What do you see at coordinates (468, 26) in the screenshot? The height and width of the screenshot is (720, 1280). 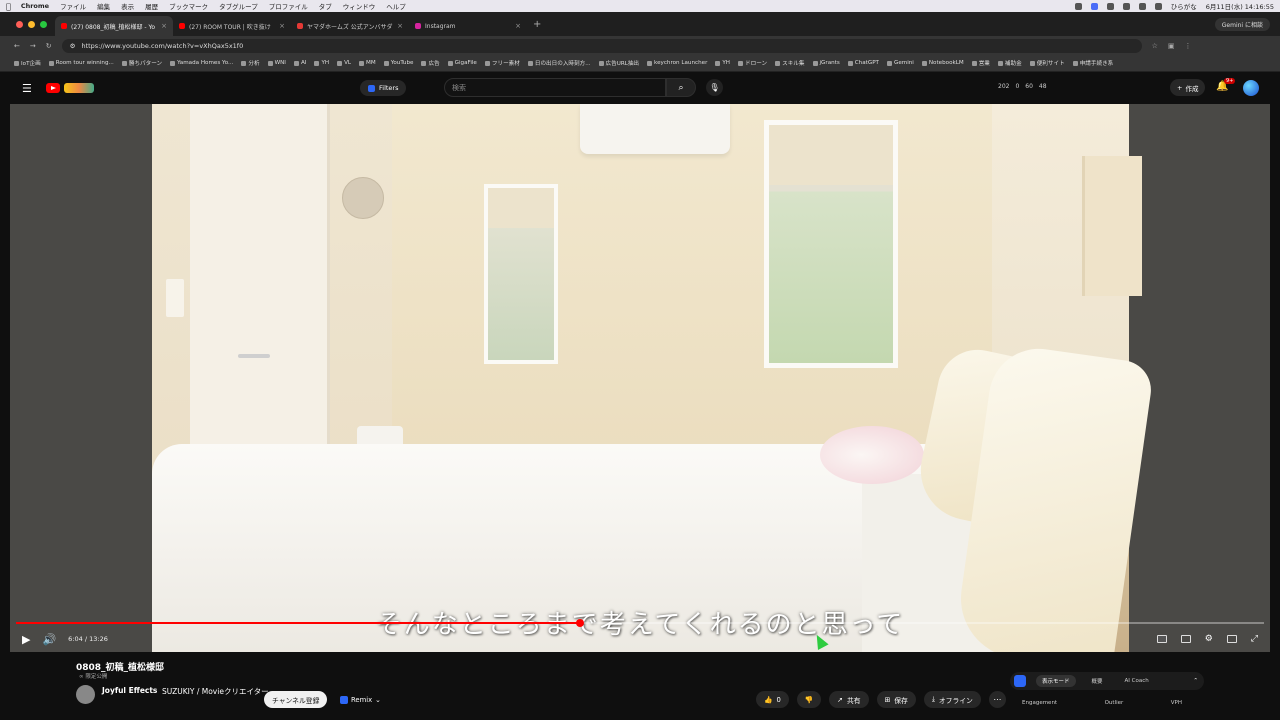 I see `browser-tab: Instagram ×` at bounding box center [468, 26].